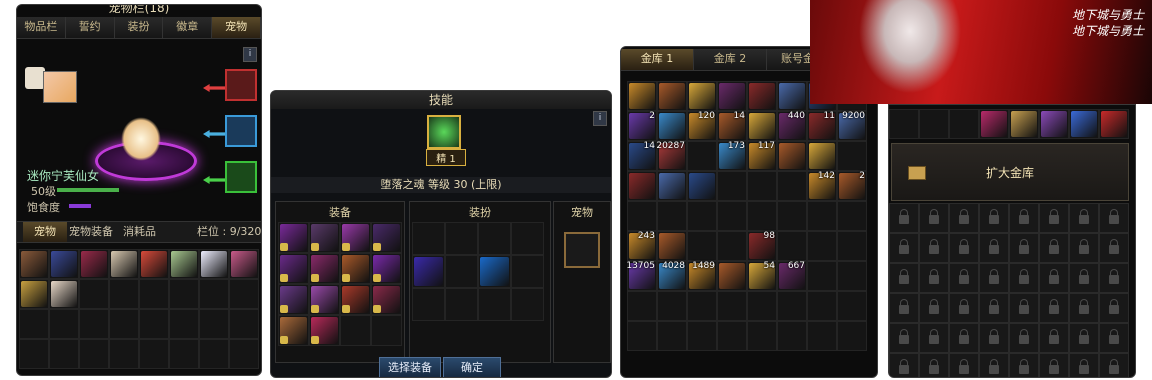 The width and height of the screenshot is (1152, 380). I want to click on inventory-slot: 54, so click(762, 276).